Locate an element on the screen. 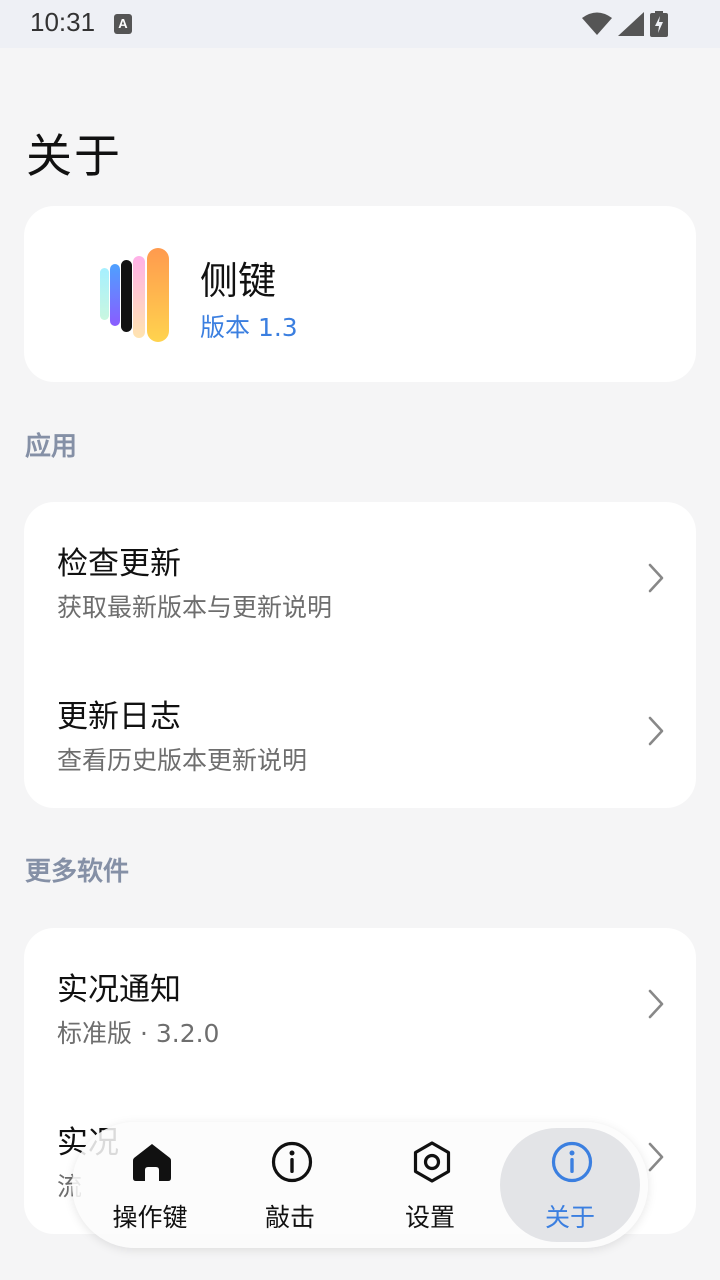 Image resolution: width=720 pixels, height=1280 pixels. row-title: 检查更新 is located at coordinates (119, 564).